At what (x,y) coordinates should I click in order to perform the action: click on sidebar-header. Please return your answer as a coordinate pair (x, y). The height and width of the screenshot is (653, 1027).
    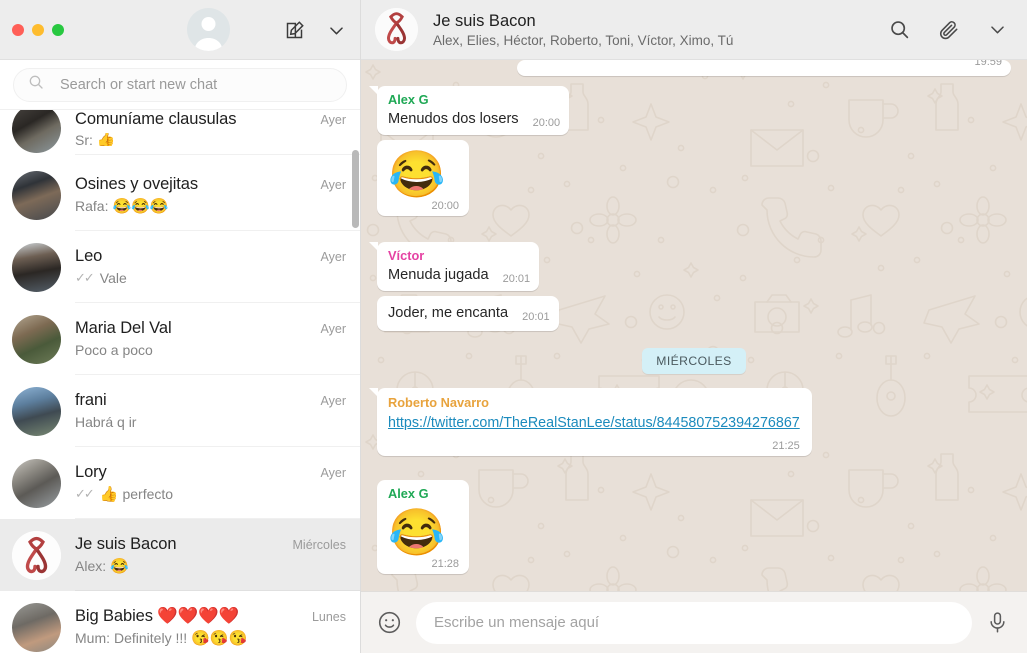
    Looking at the image, I should click on (180, 30).